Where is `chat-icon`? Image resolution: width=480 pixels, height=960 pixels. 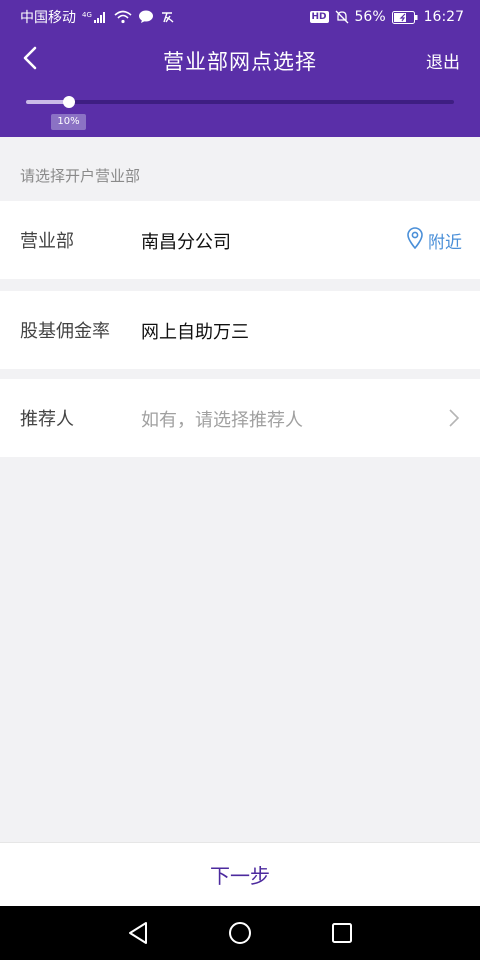
chat-icon is located at coordinates (146, 17).